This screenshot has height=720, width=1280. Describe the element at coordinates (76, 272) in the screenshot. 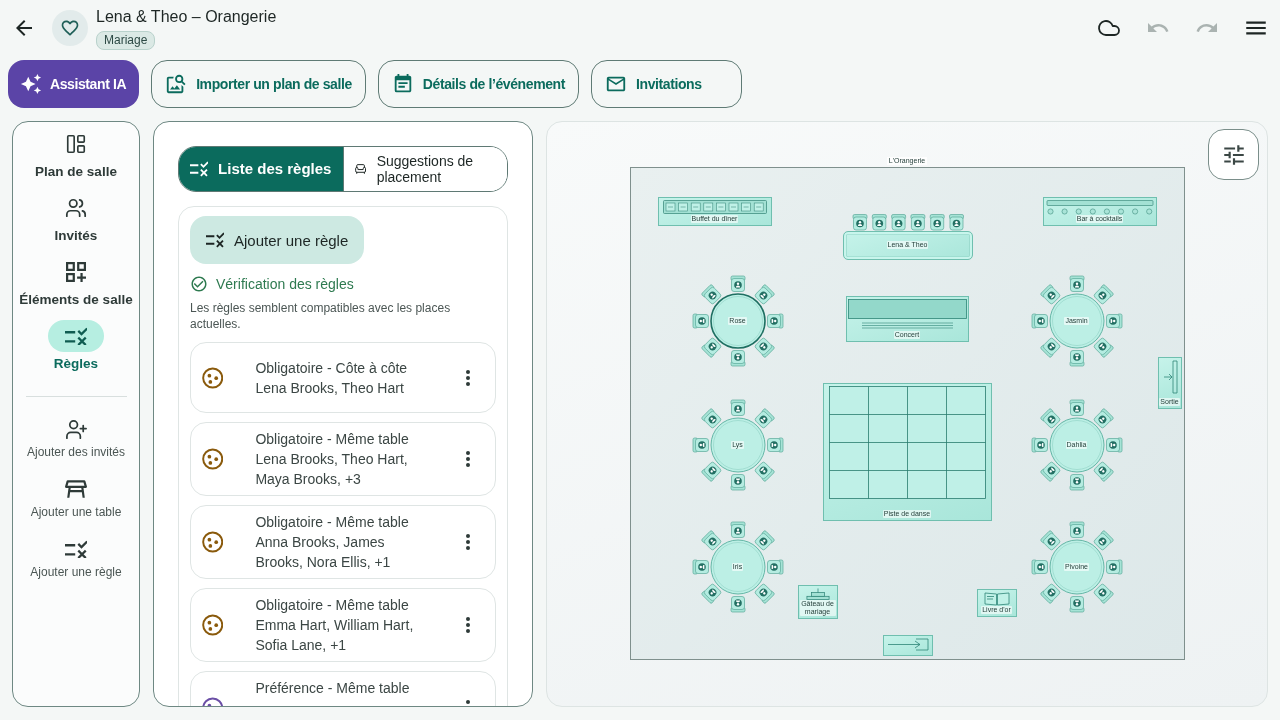

I see `grid-plus-icon` at that location.